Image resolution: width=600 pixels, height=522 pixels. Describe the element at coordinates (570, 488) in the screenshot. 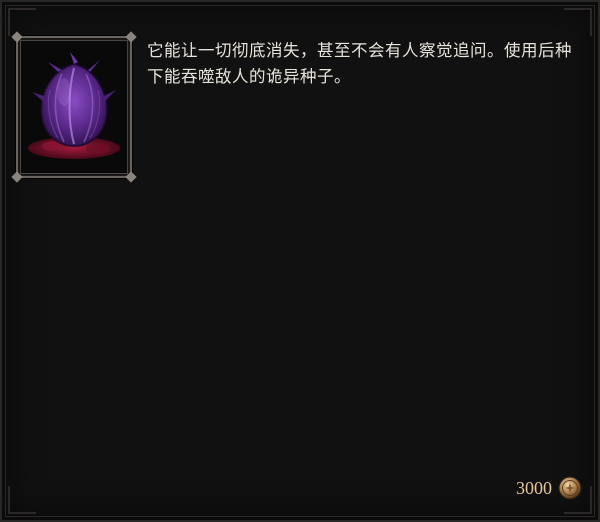

I see `gold-coin-icon` at that location.